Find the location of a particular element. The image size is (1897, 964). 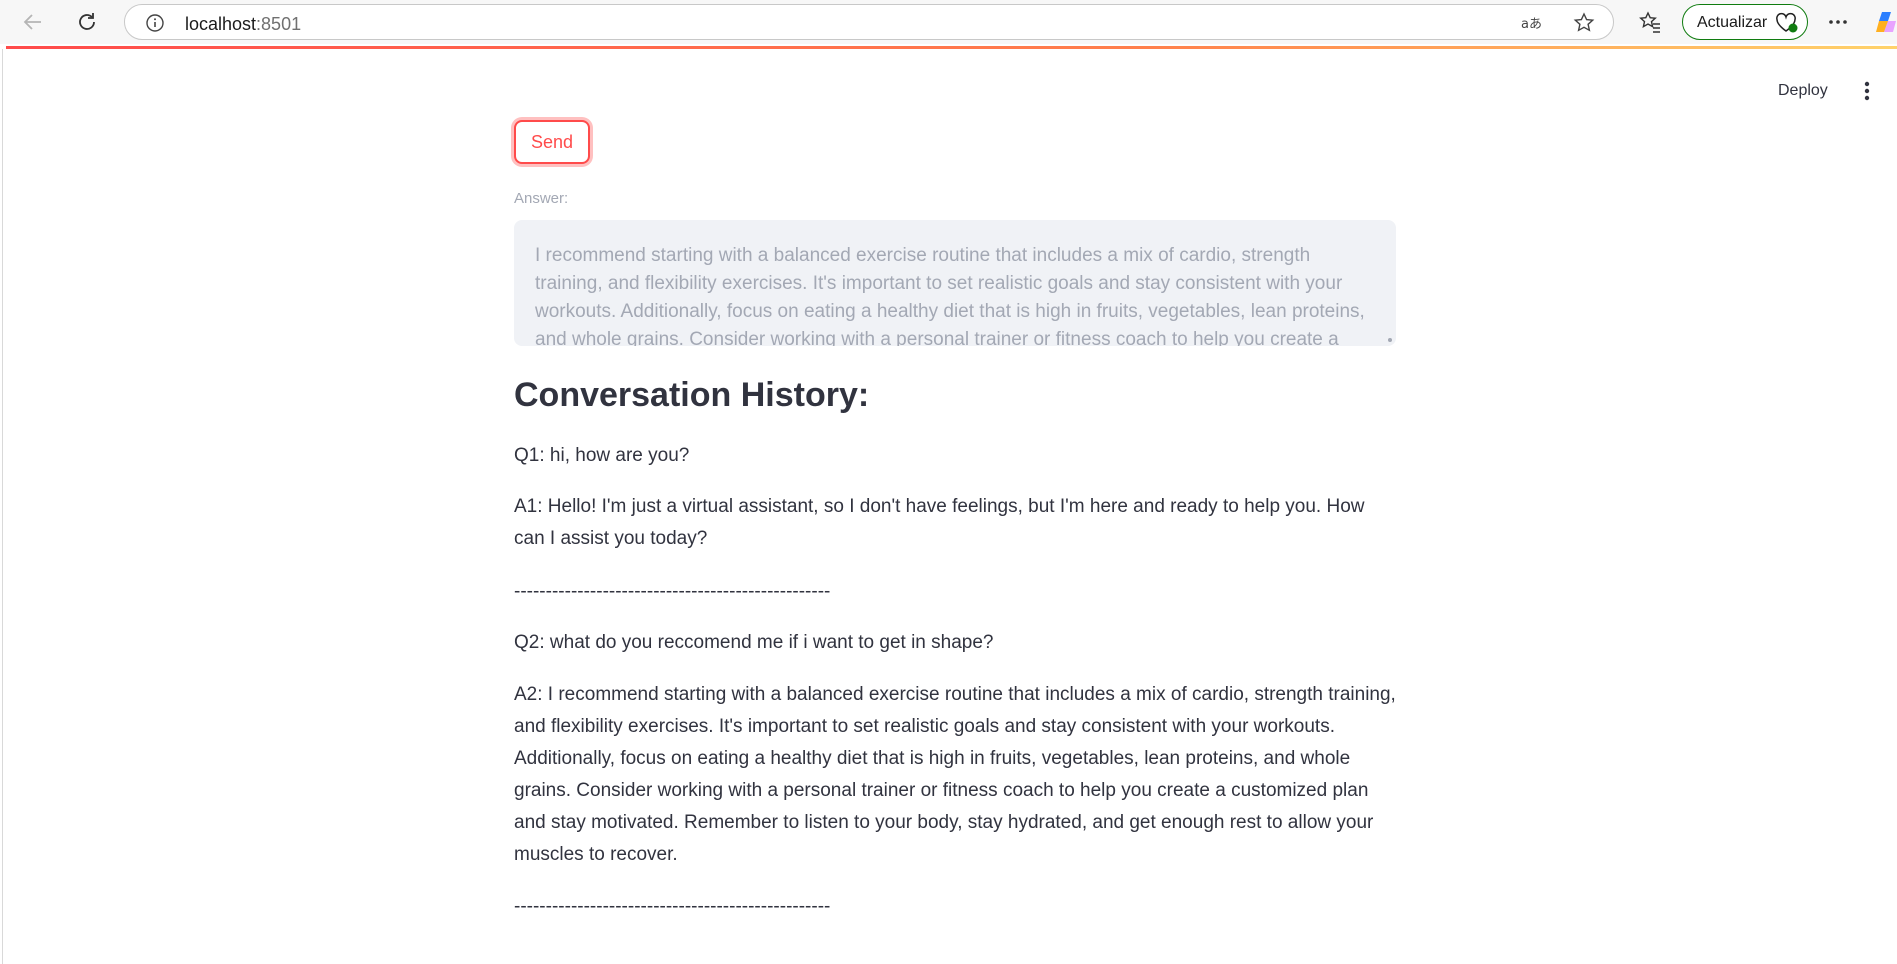

update-button: Actualizar is located at coordinates (1745, 22).